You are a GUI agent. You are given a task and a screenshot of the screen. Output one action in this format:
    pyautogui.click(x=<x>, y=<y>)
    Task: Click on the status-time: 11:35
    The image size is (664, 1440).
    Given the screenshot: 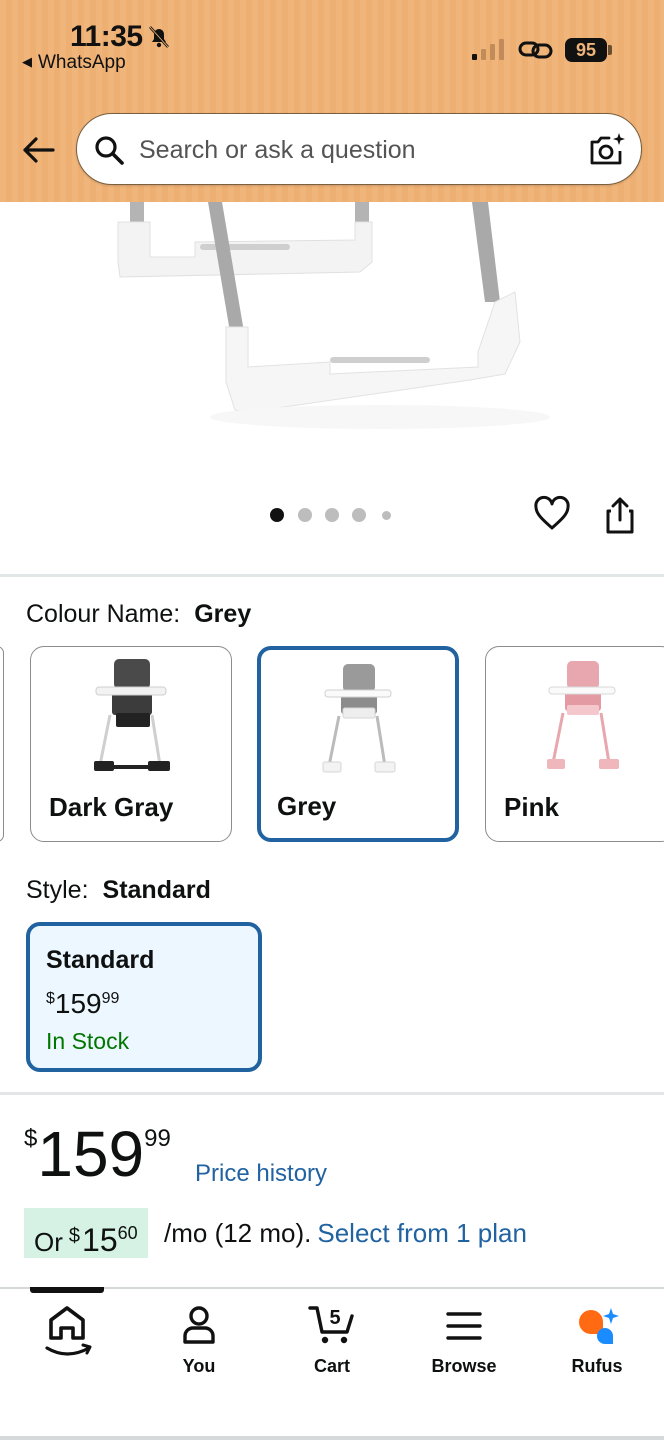 What is the action you would take?
    pyautogui.click(x=106, y=36)
    